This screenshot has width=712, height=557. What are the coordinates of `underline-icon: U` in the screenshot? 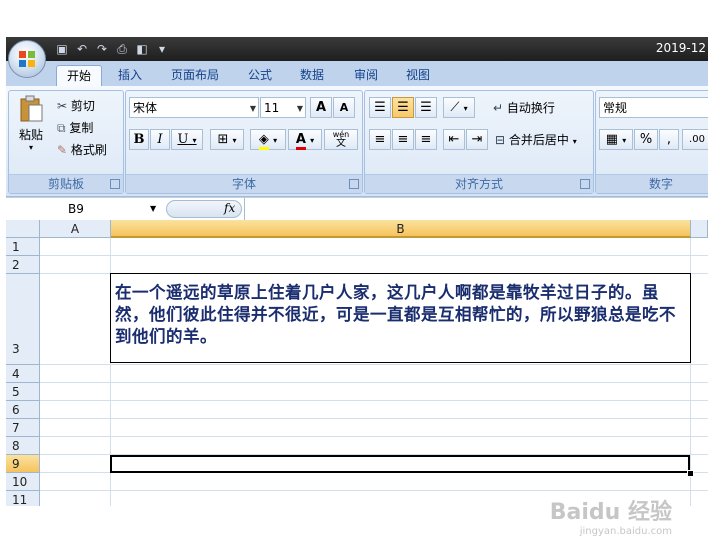 It's located at (183, 139).